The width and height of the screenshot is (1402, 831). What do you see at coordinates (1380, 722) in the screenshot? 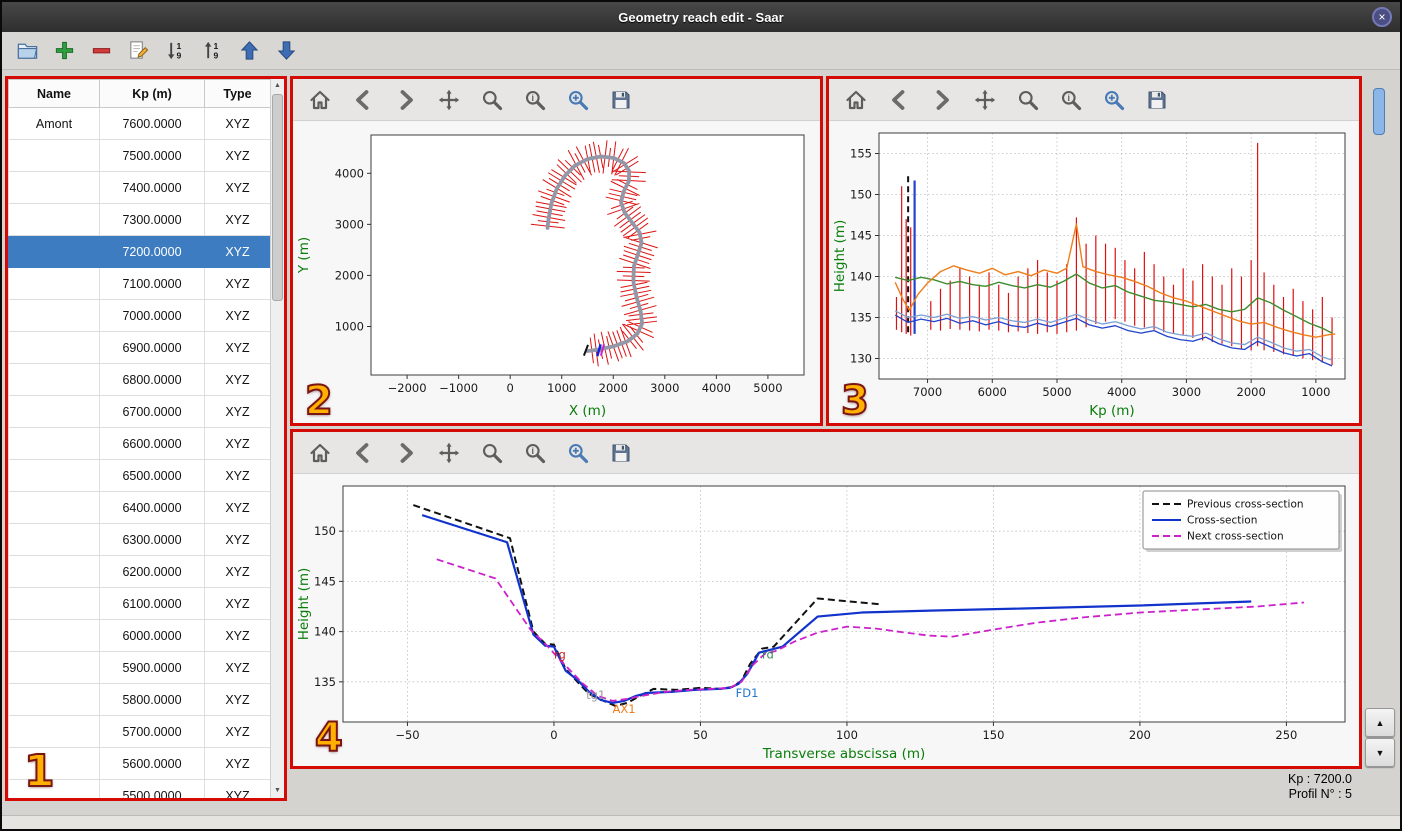
I see `profile-up-button: ▲` at bounding box center [1380, 722].